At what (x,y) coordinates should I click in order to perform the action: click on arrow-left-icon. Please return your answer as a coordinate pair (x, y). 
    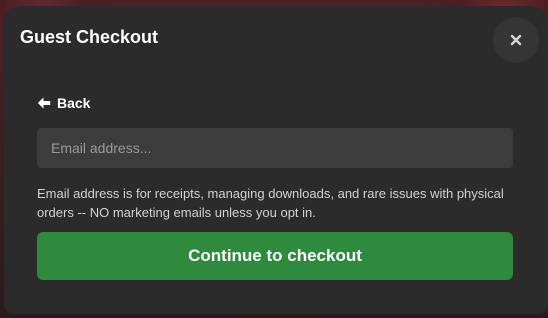
    Looking at the image, I should click on (44, 103).